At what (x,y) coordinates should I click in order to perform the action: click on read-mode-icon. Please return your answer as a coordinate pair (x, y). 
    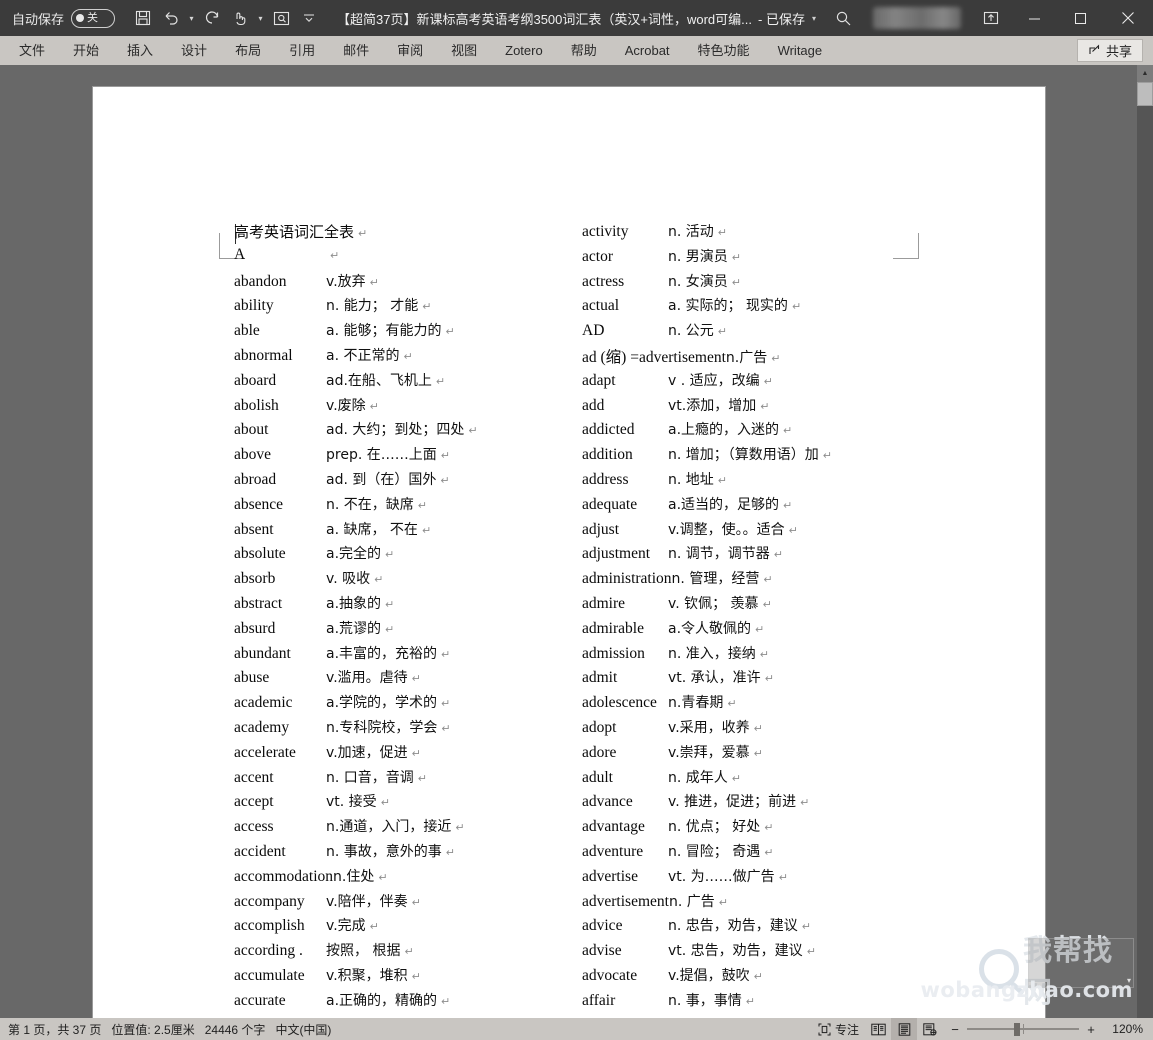
    Looking at the image, I should click on (878, 1029).